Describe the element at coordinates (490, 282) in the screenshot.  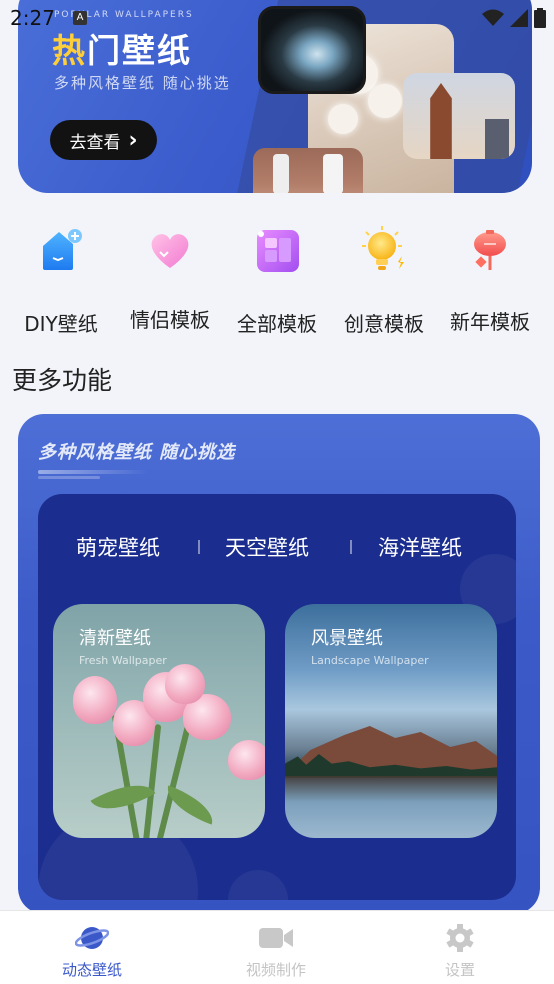
I see `category-new-year: 新年模板` at that location.